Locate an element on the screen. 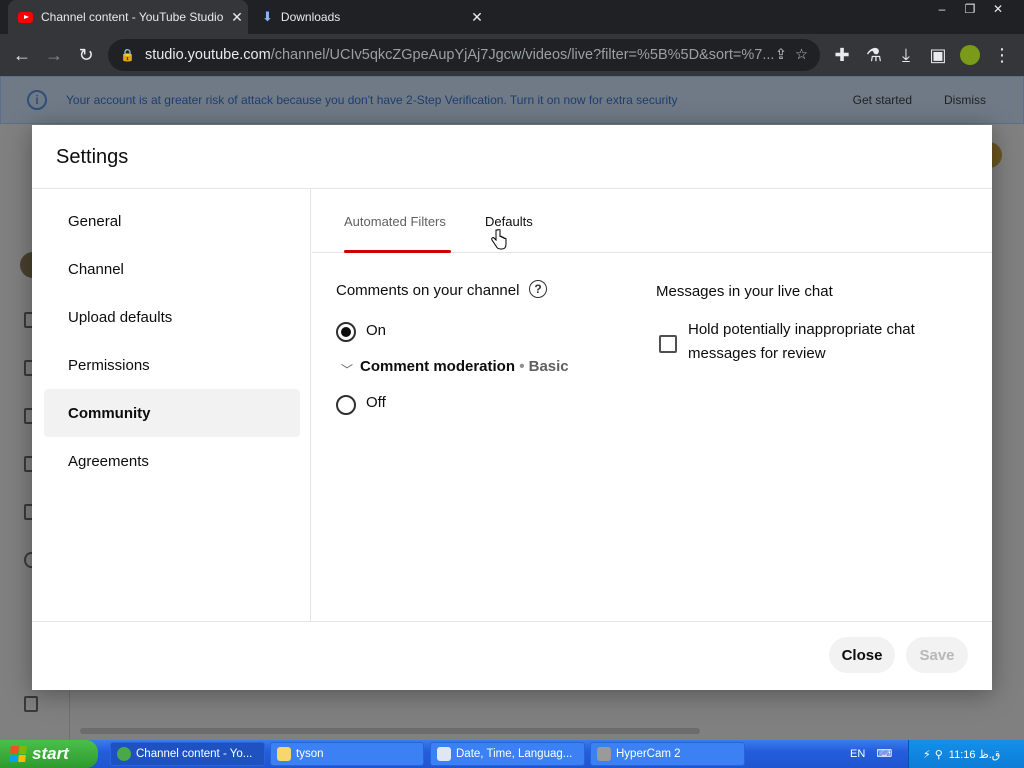  window-controls: – ❐ ✕ is located at coordinates (970, 10).